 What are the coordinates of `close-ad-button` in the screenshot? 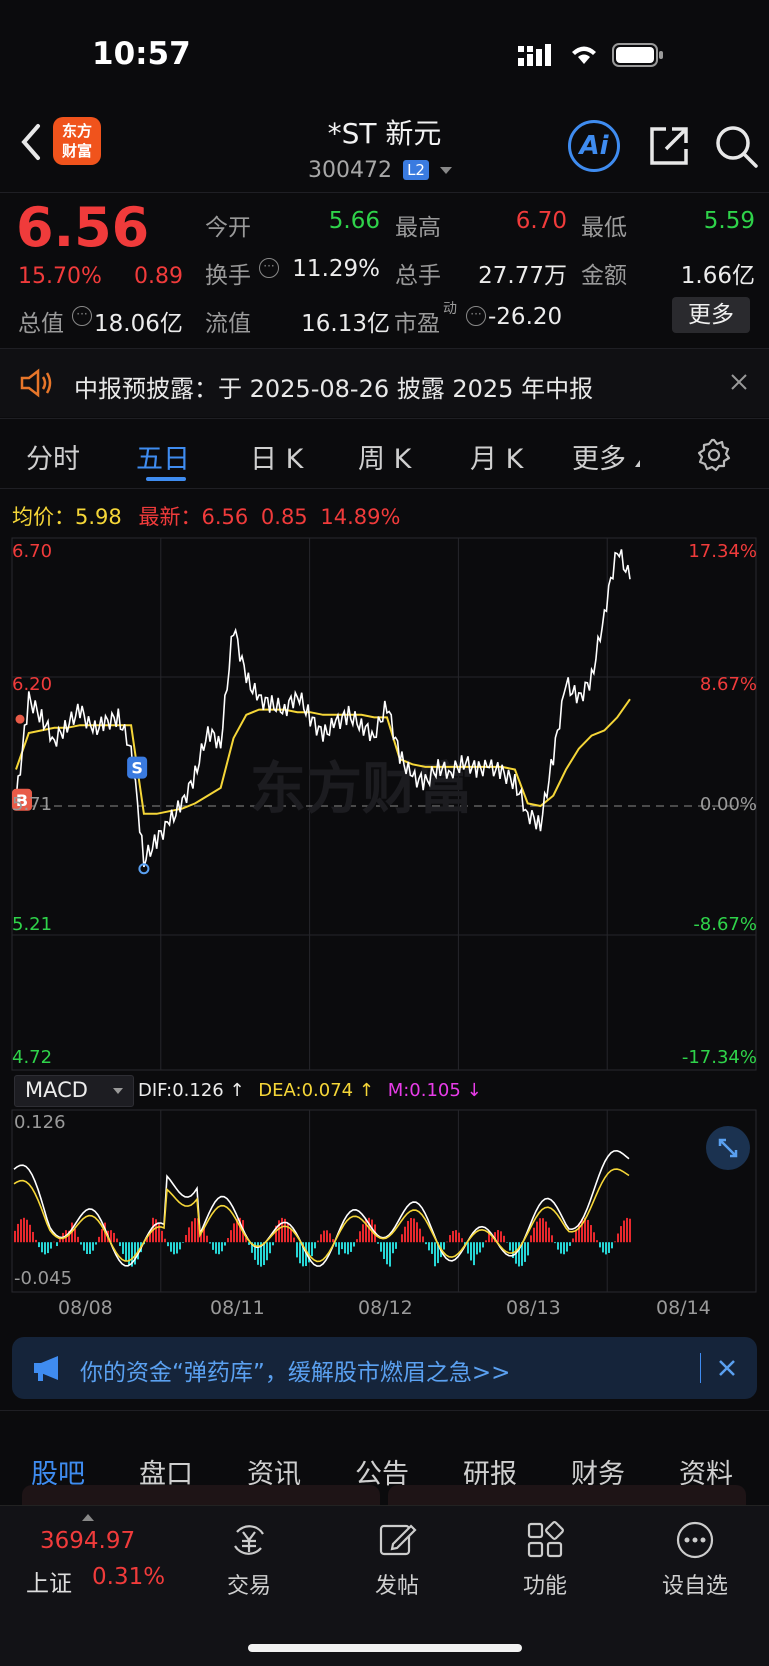 It's located at (727, 1370).